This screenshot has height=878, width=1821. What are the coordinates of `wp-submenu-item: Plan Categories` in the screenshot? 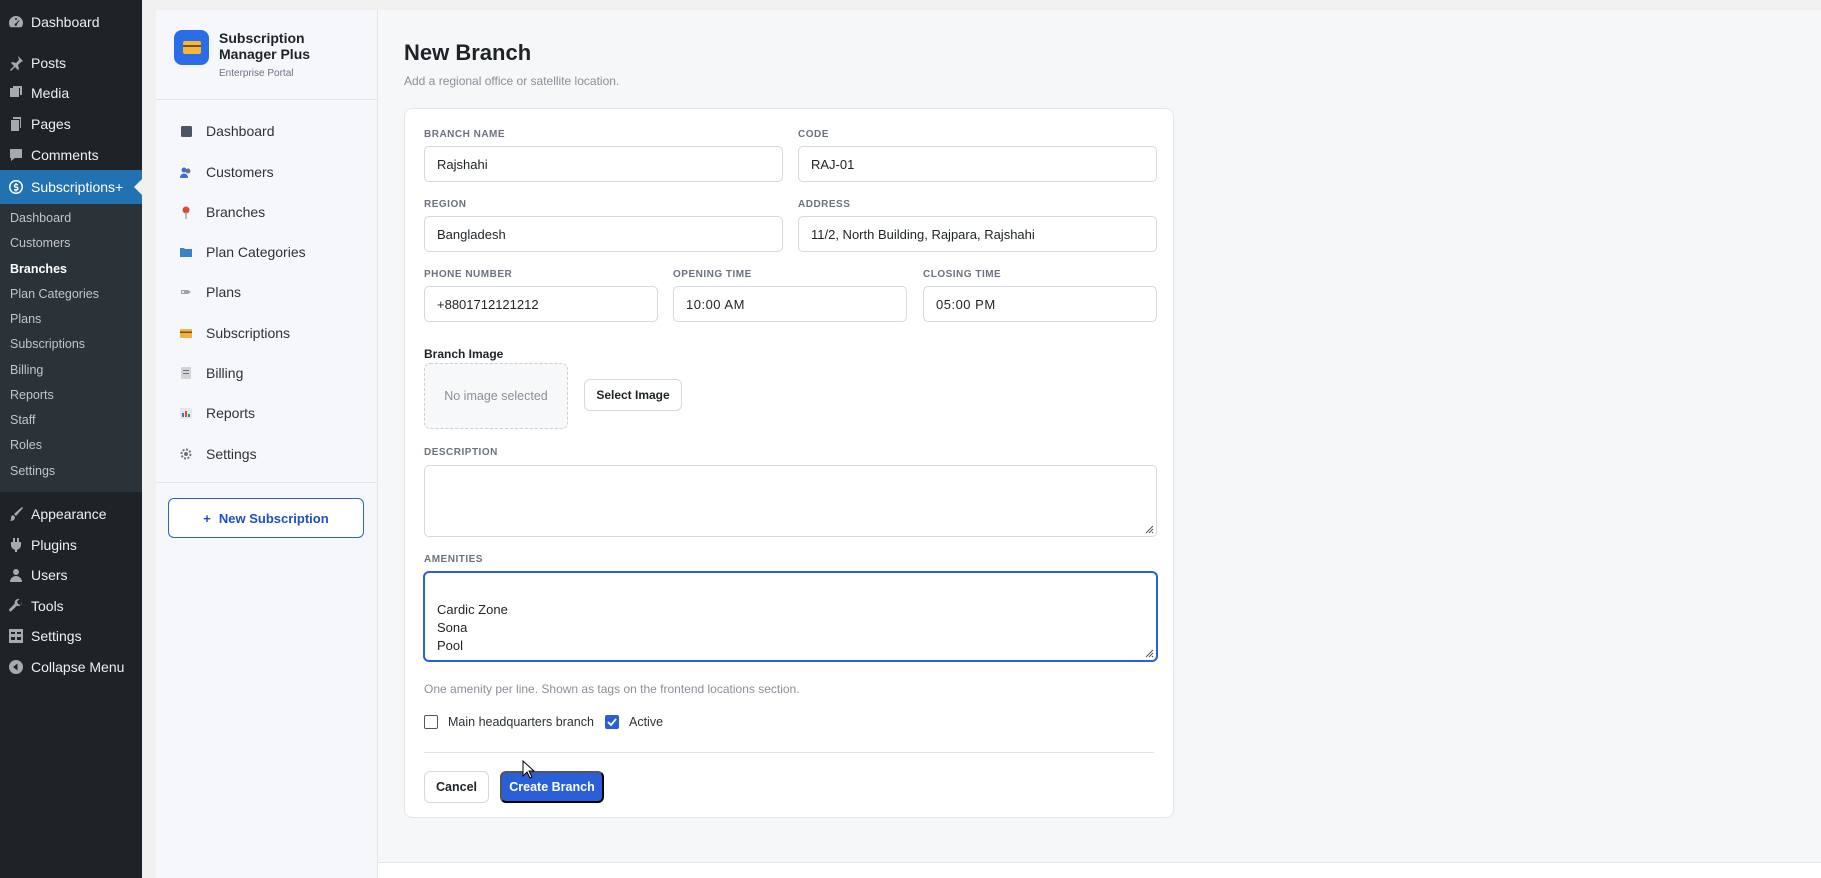 It's located at (54, 294).